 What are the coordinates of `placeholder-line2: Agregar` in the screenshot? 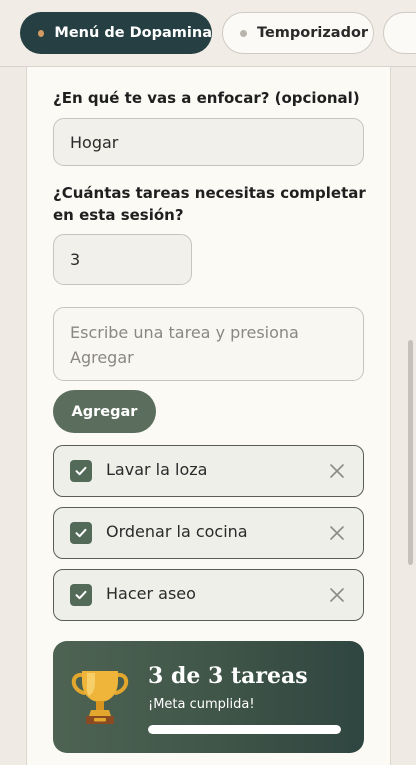 It's located at (102, 357).